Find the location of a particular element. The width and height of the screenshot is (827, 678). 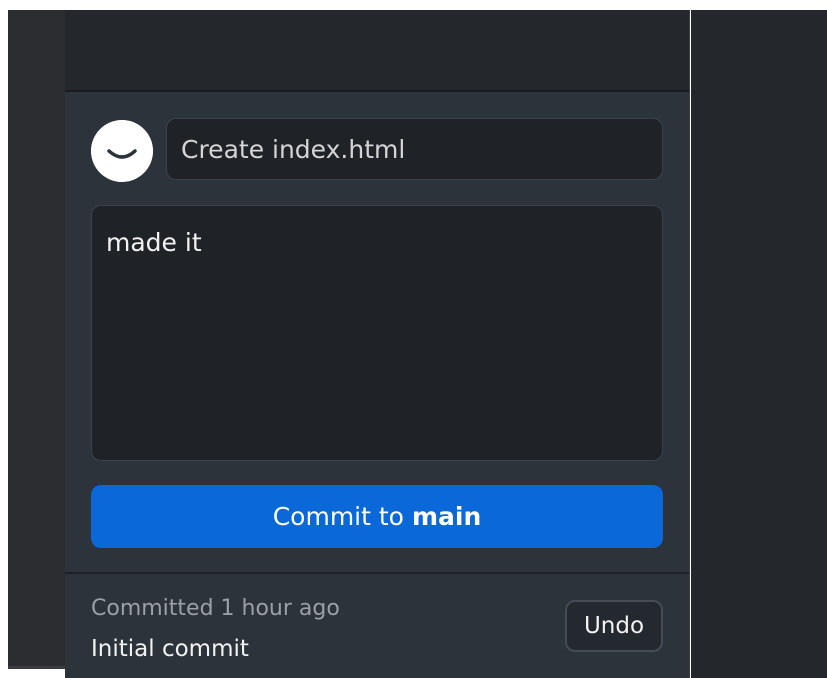

last-commit-message: Initial commit is located at coordinates (170, 649).